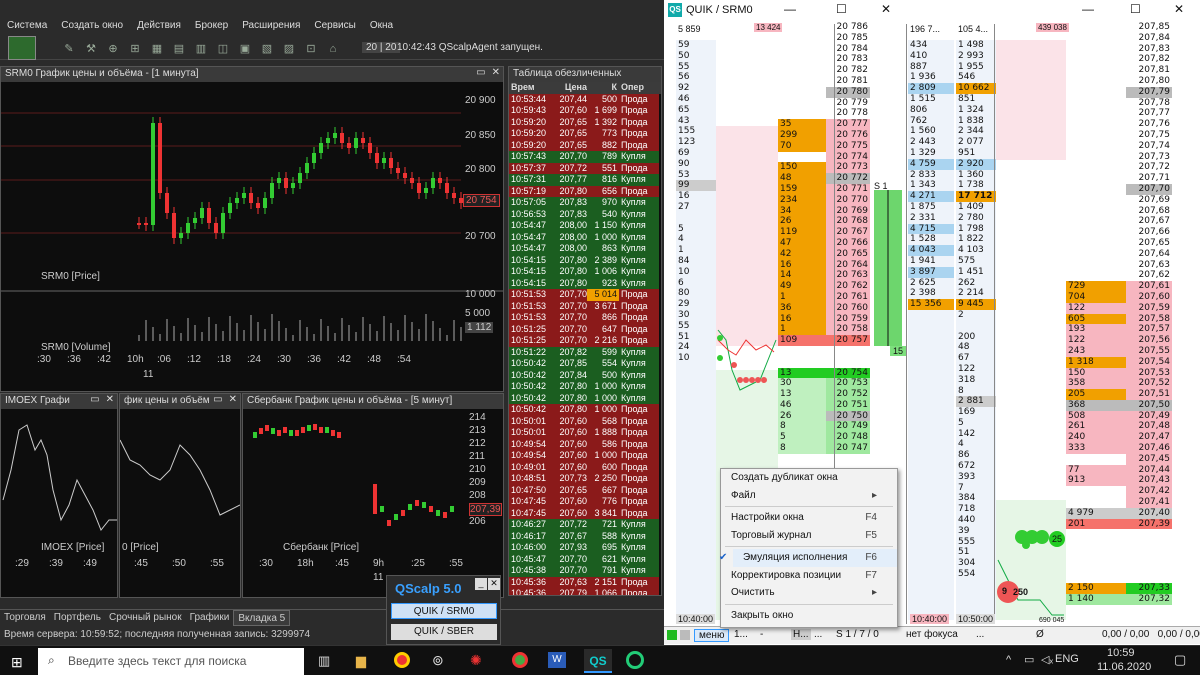 The image size is (1200, 675). I want to click on table-row: 10:45:47 207,70 621 Купля, so click(585, 559).